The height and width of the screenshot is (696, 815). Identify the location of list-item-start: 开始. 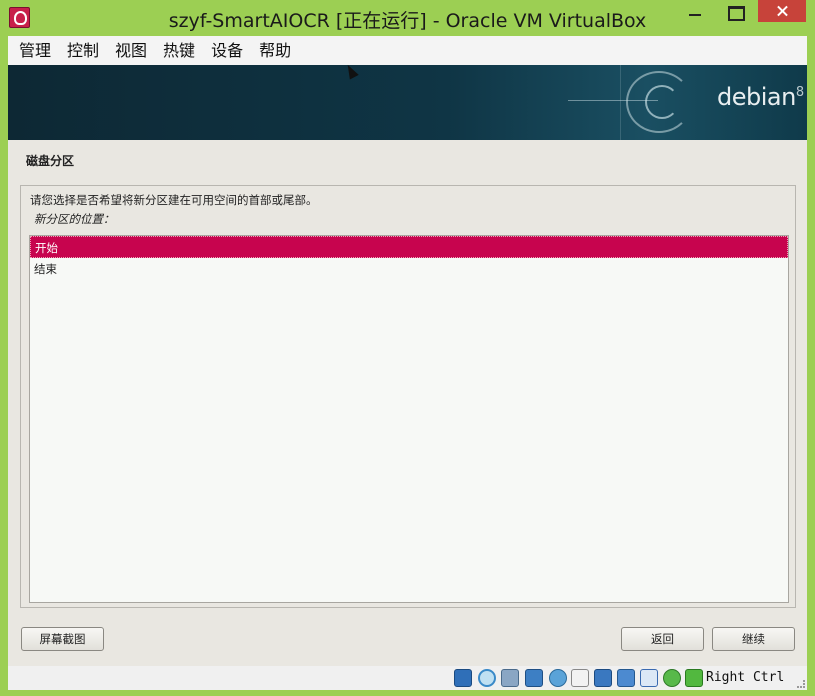
(409, 247).